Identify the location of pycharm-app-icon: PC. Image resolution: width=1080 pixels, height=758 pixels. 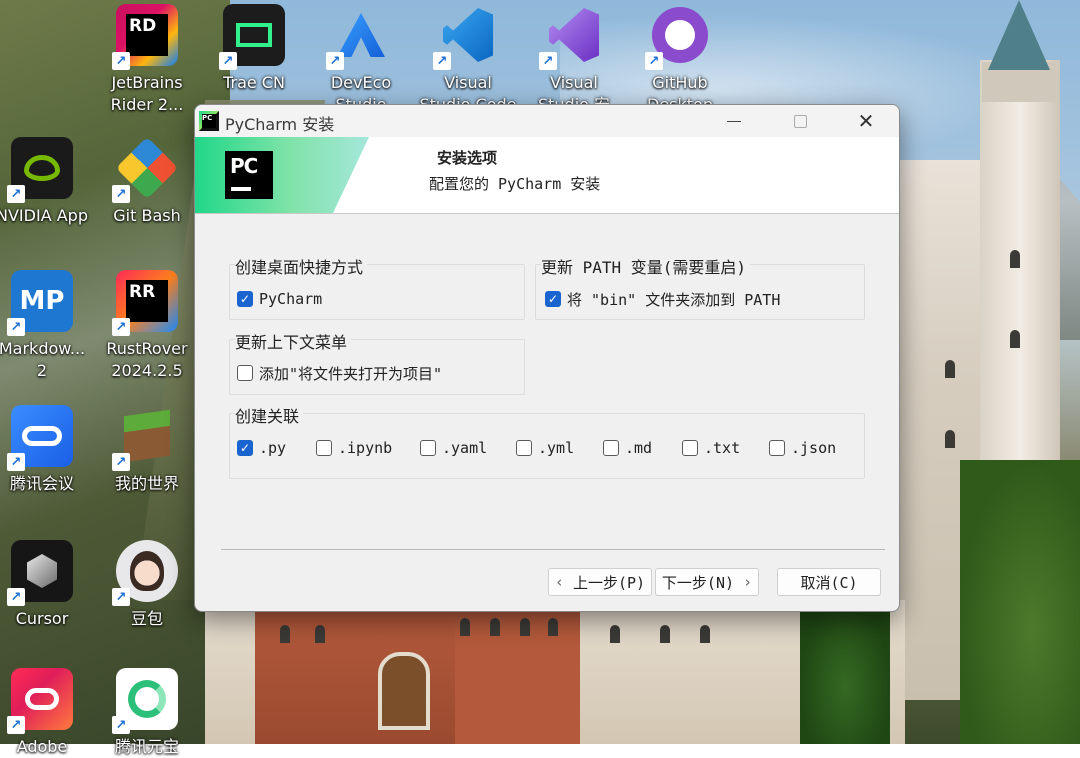
(209, 121).